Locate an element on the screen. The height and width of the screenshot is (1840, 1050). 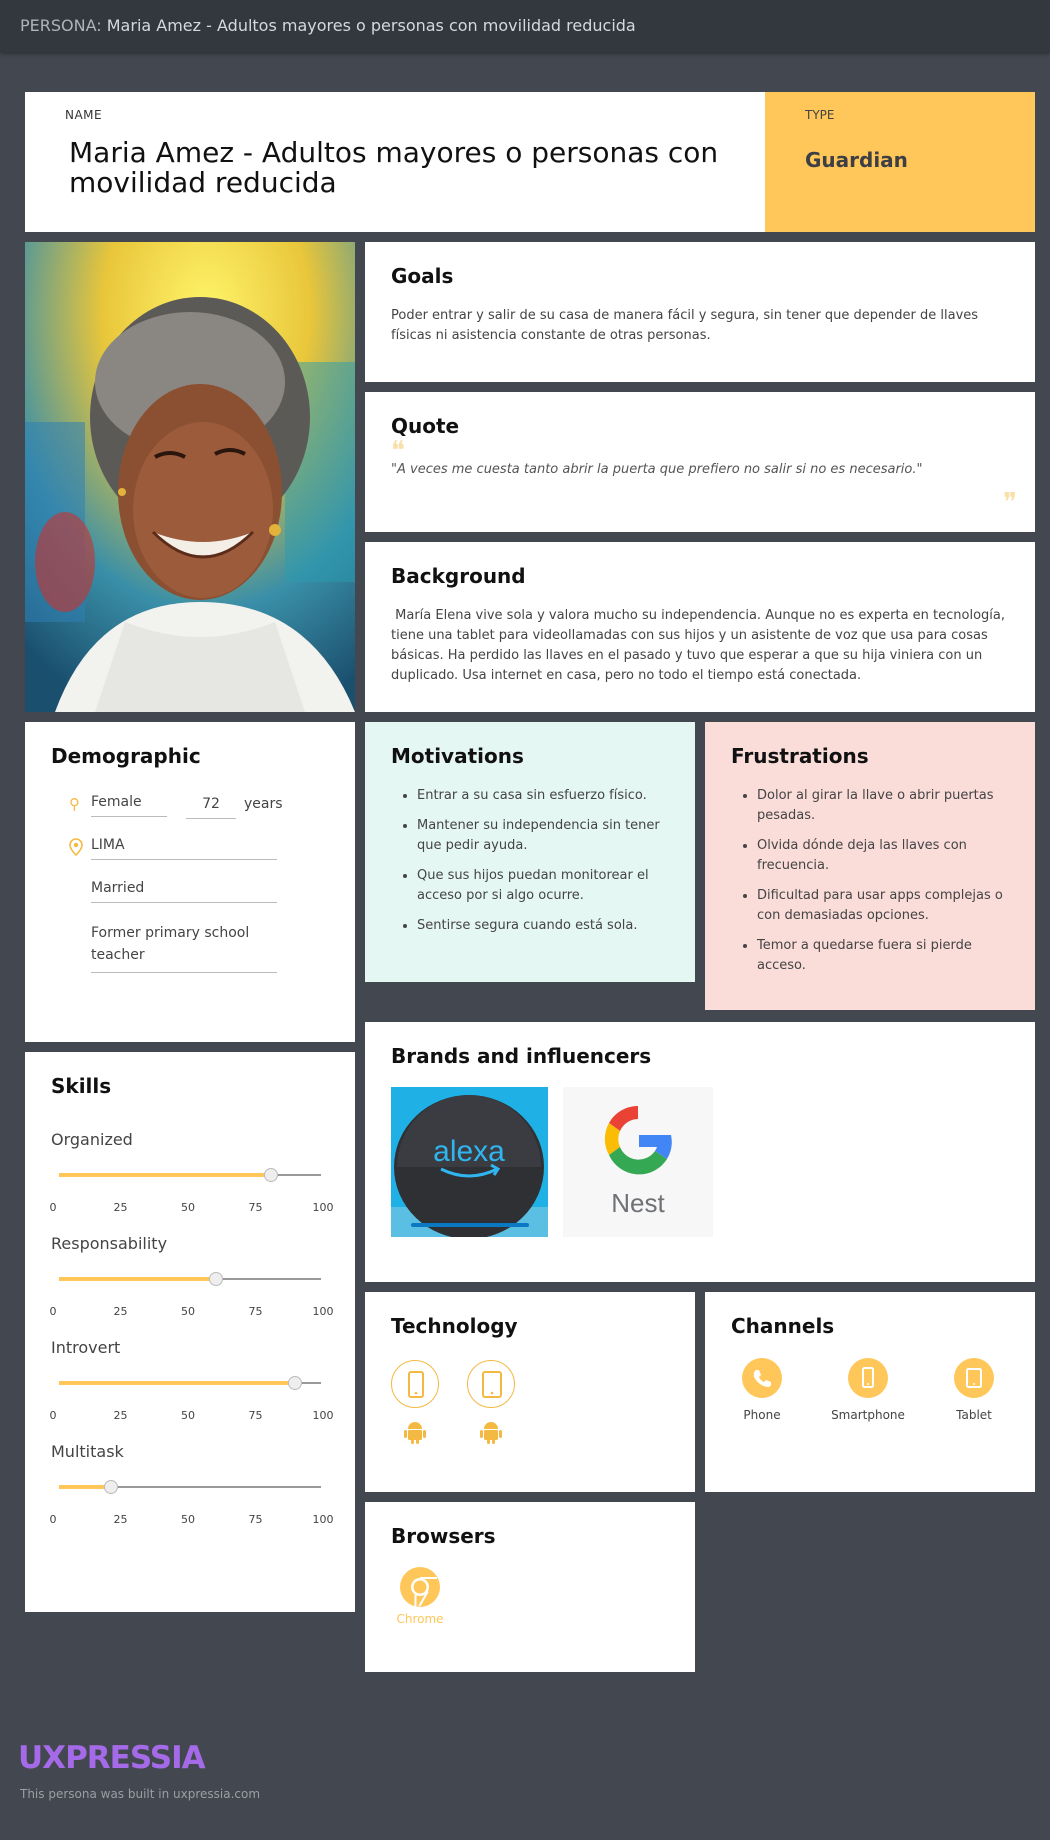
location-field: LIMA is located at coordinates (184, 848).